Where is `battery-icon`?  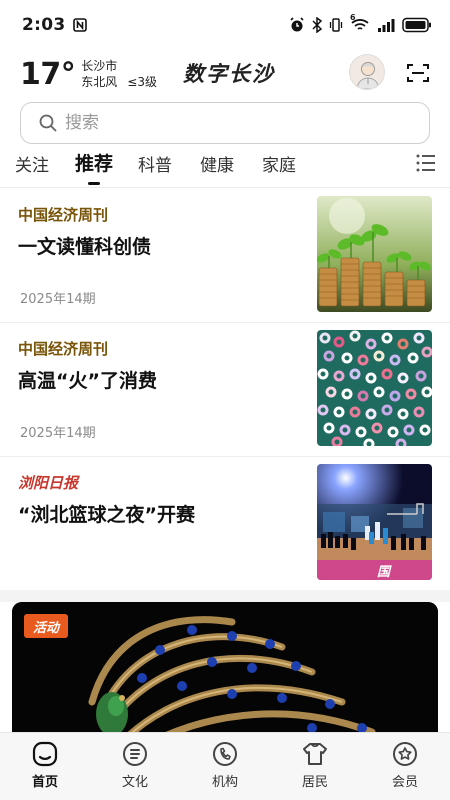
battery-icon is located at coordinates (416, 25).